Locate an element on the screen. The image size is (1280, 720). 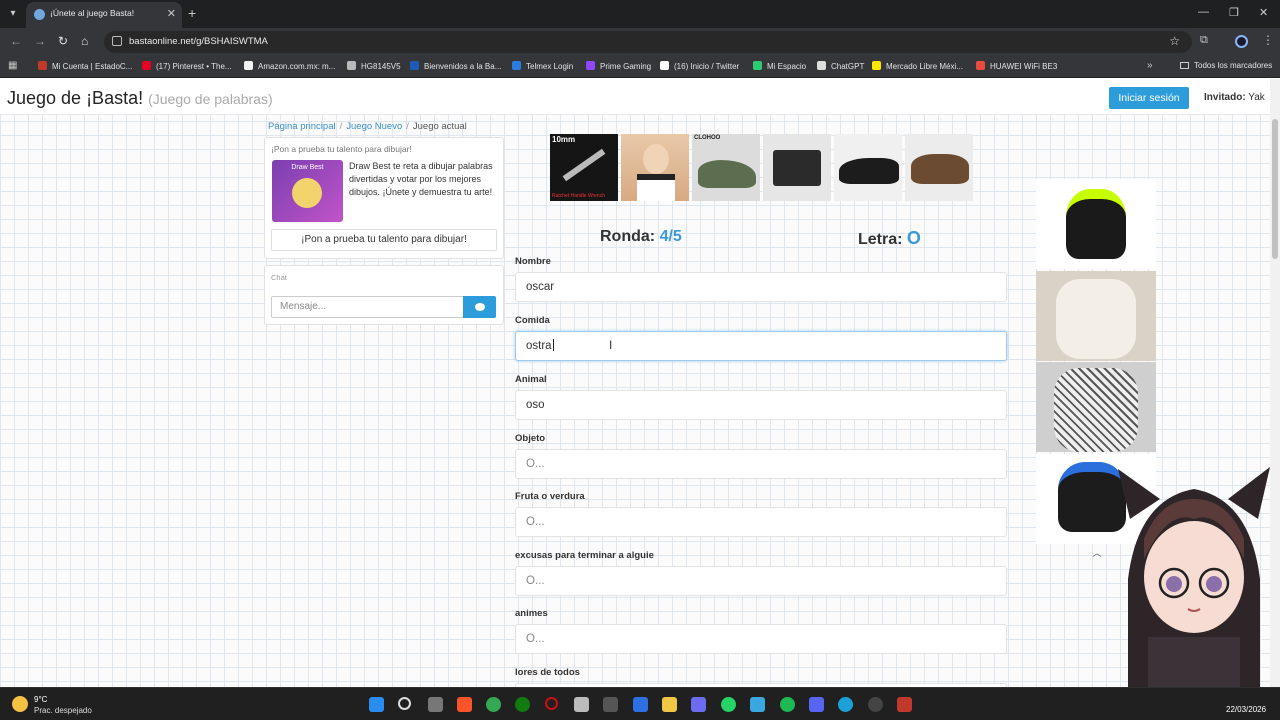
tab-search-button: ▾ is located at coordinates (13, 14).